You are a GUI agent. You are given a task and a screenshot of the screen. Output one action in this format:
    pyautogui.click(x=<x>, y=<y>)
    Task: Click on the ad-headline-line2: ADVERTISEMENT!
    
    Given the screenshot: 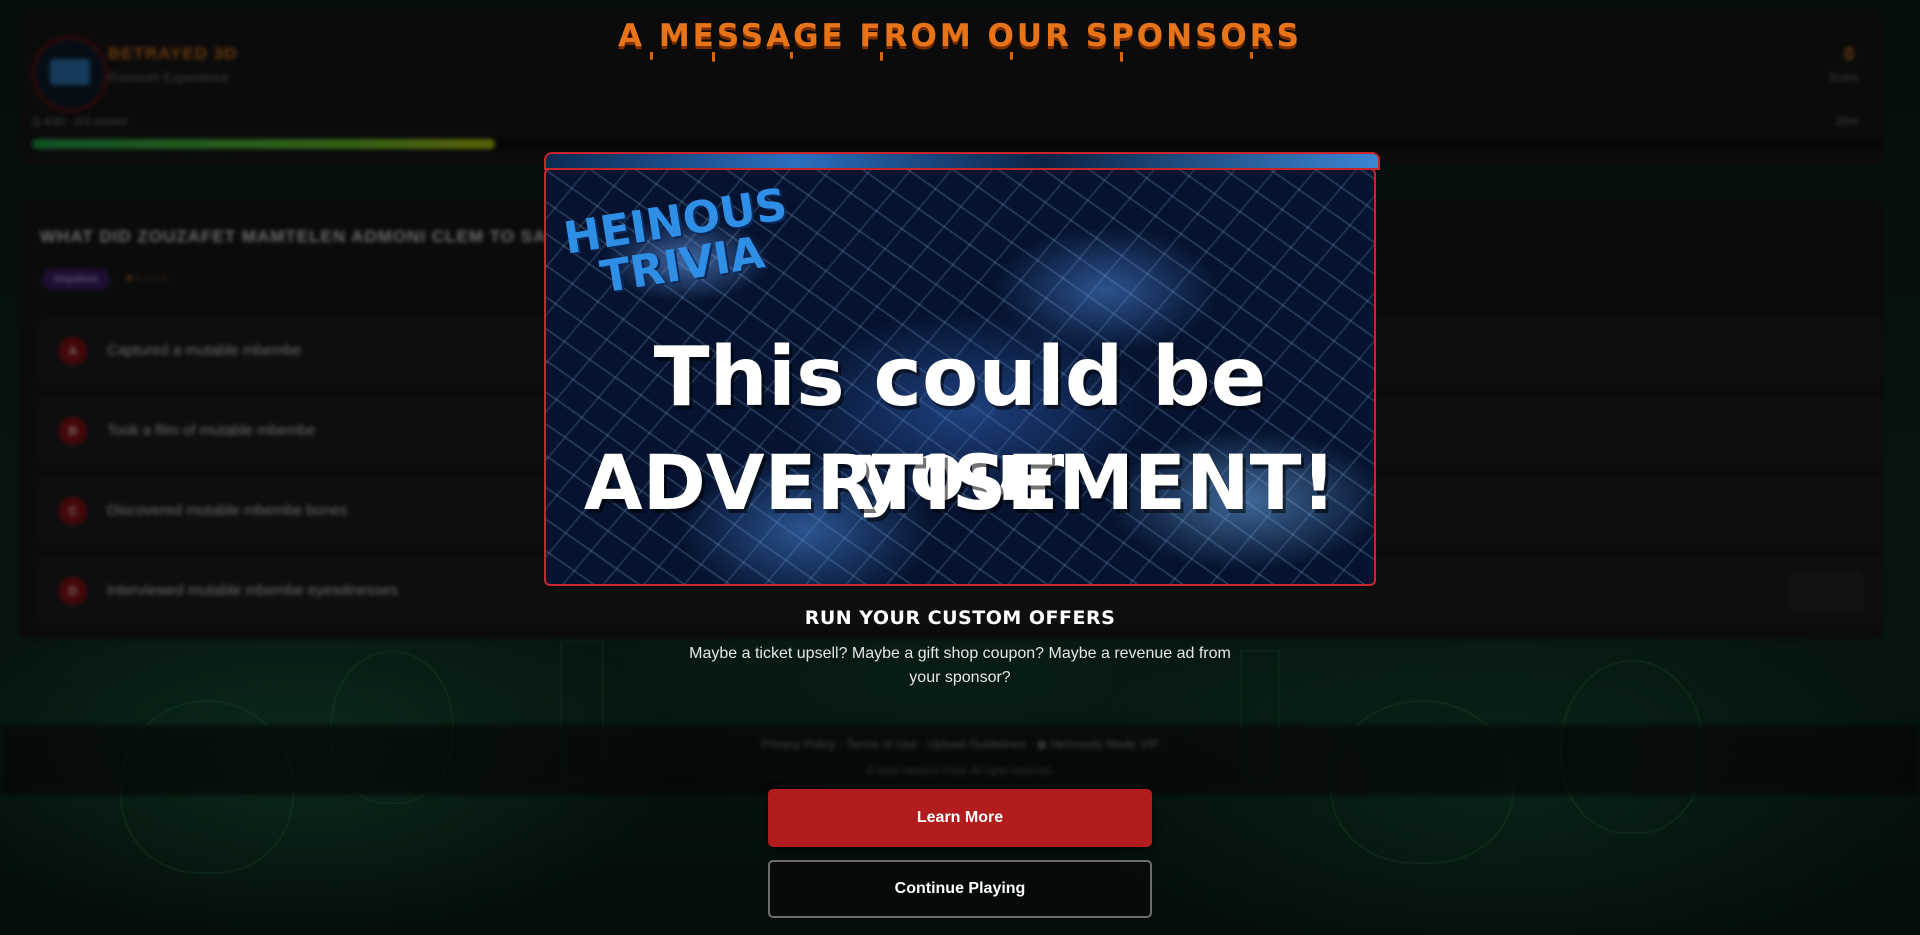 What is the action you would take?
    pyautogui.click(x=960, y=482)
    